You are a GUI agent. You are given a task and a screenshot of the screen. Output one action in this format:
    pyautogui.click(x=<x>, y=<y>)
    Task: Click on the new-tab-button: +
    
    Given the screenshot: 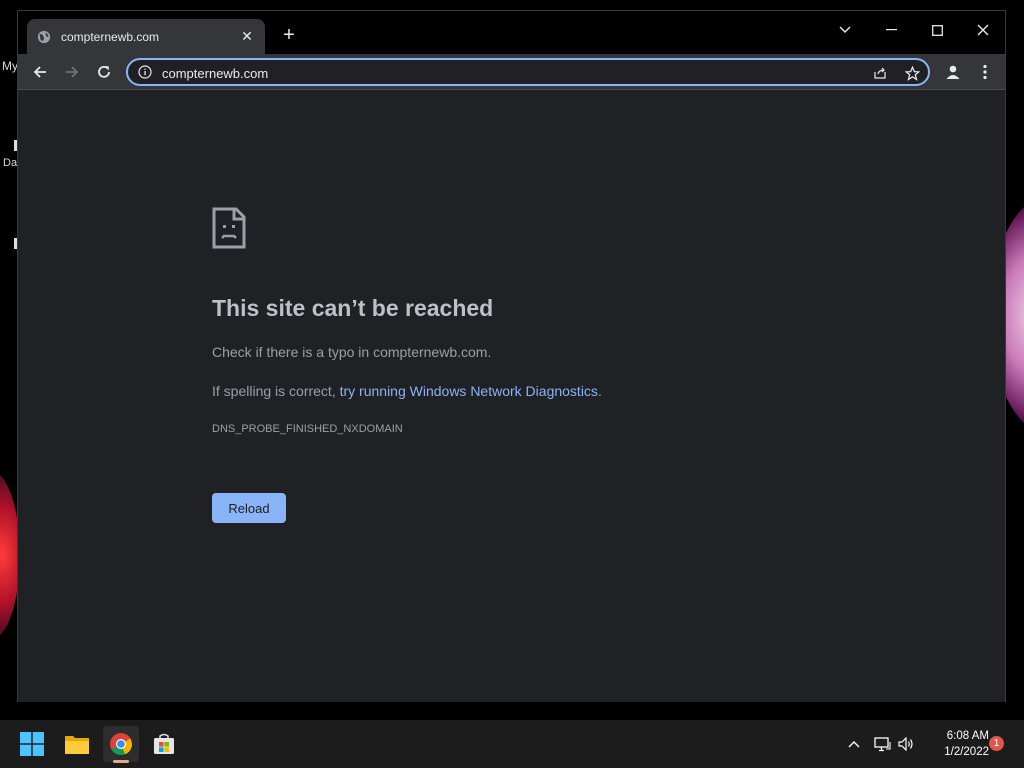 What is the action you would take?
    pyautogui.click(x=289, y=36)
    